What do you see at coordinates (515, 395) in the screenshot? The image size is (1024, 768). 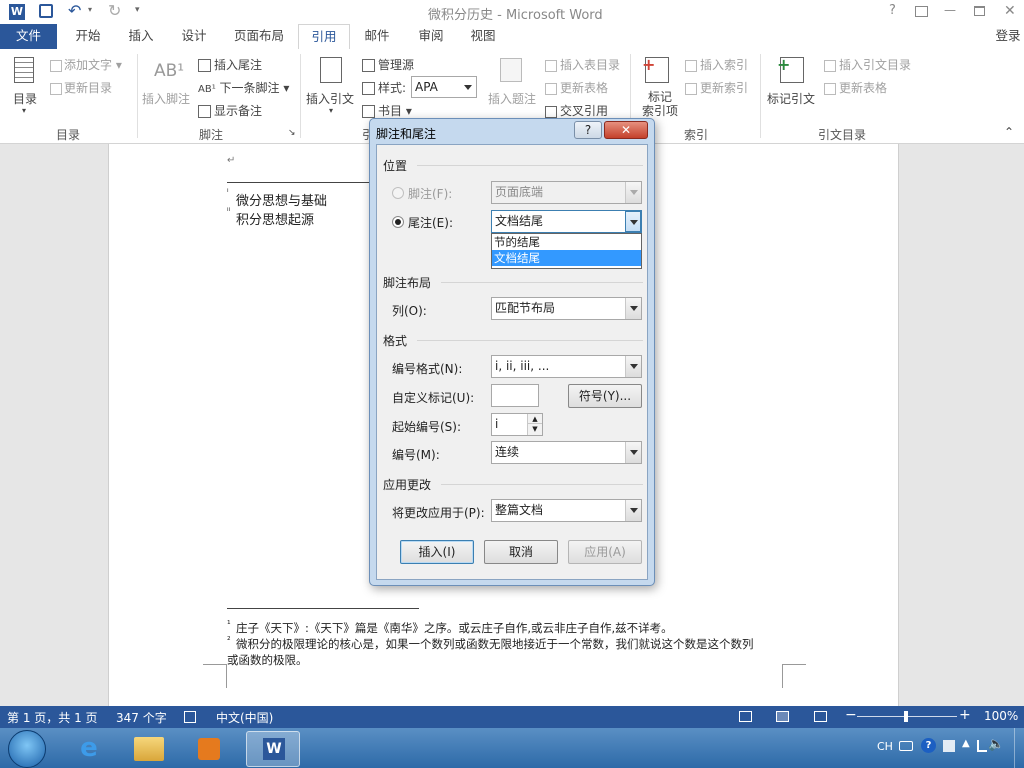 I see `custom-mark-input` at bounding box center [515, 395].